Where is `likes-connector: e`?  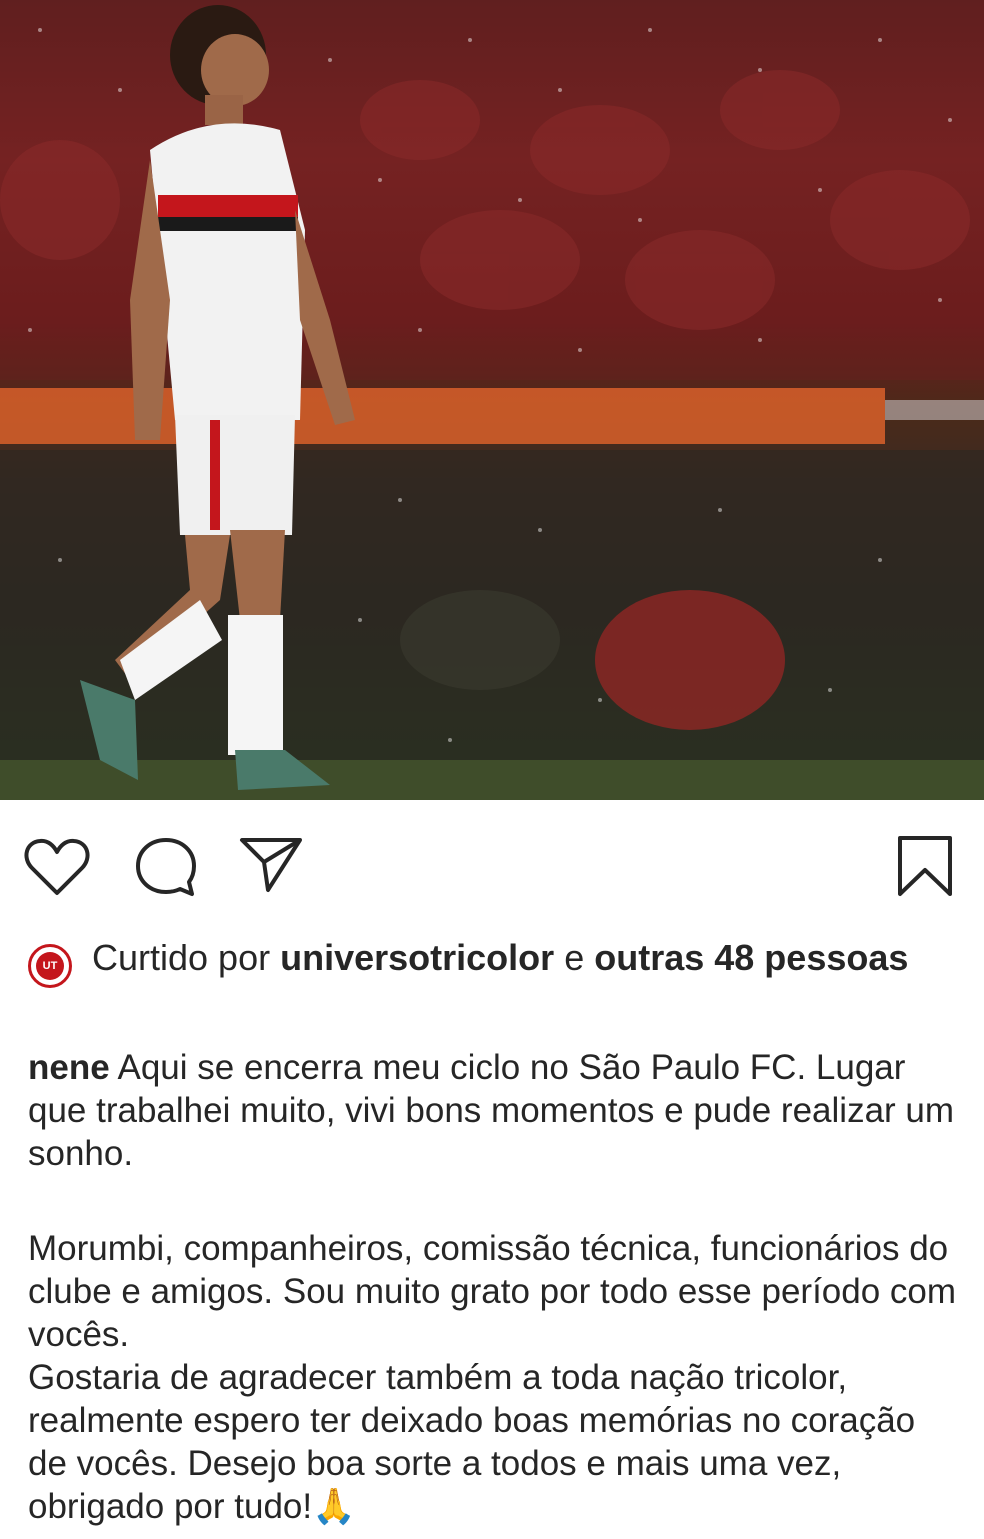
likes-connector: e is located at coordinates (574, 957).